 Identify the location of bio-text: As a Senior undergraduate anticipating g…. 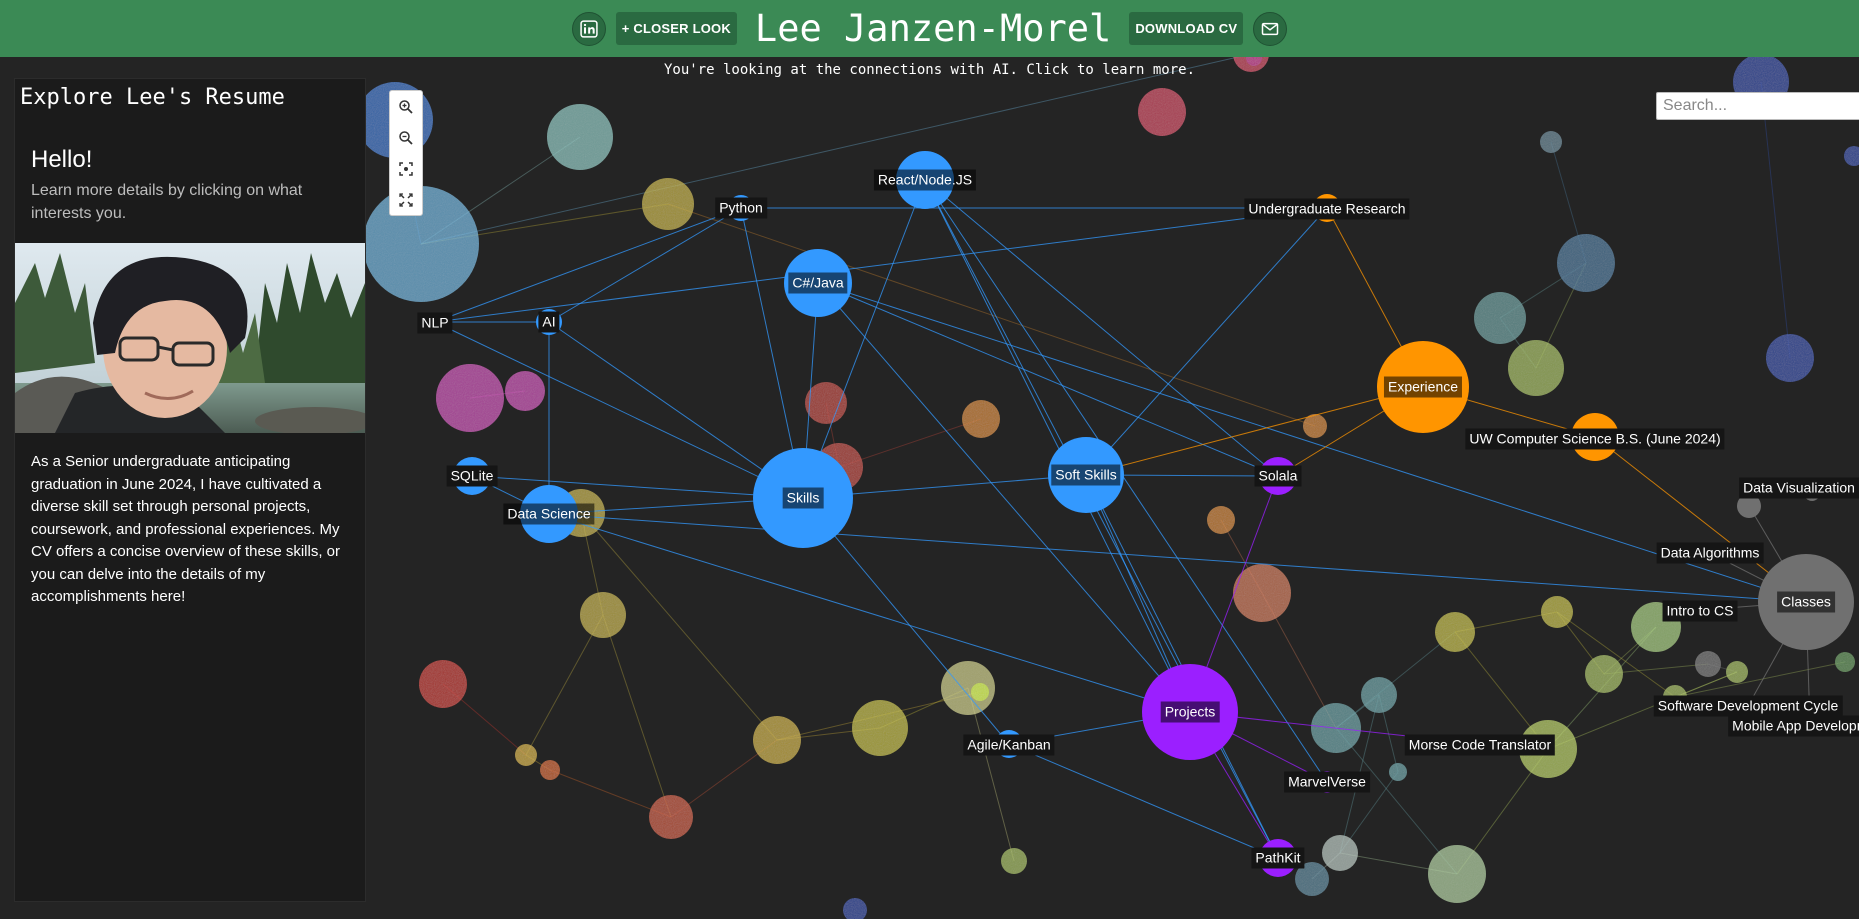
(186, 529).